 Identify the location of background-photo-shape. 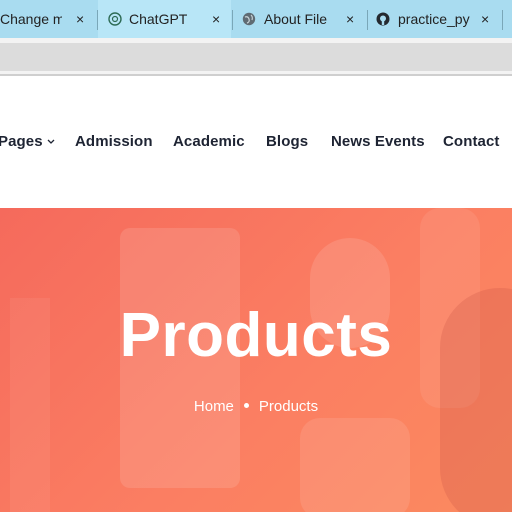
(355, 465).